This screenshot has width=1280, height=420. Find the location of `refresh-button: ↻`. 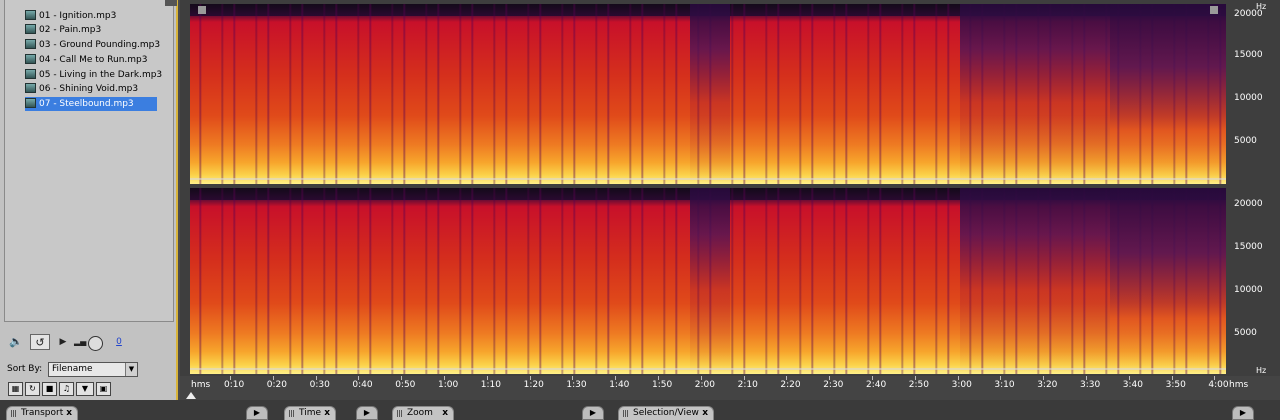

refresh-button: ↻ is located at coordinates (32, 389).